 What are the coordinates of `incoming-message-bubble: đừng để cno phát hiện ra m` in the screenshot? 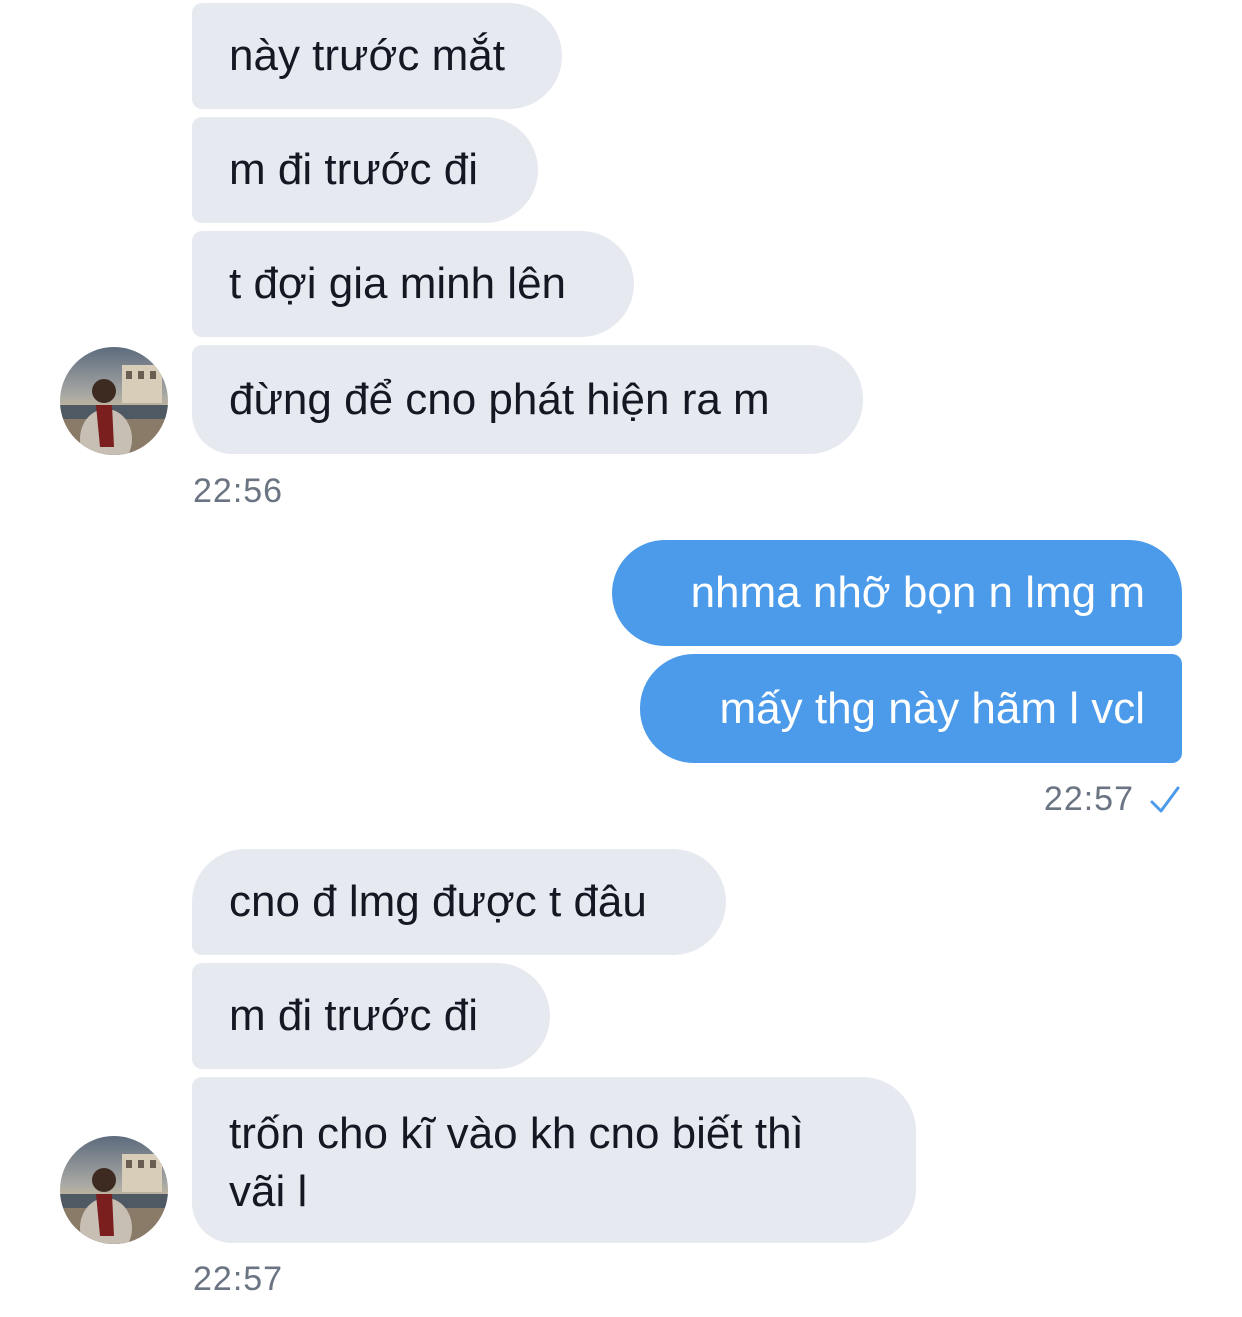 It's located at (527, 399).